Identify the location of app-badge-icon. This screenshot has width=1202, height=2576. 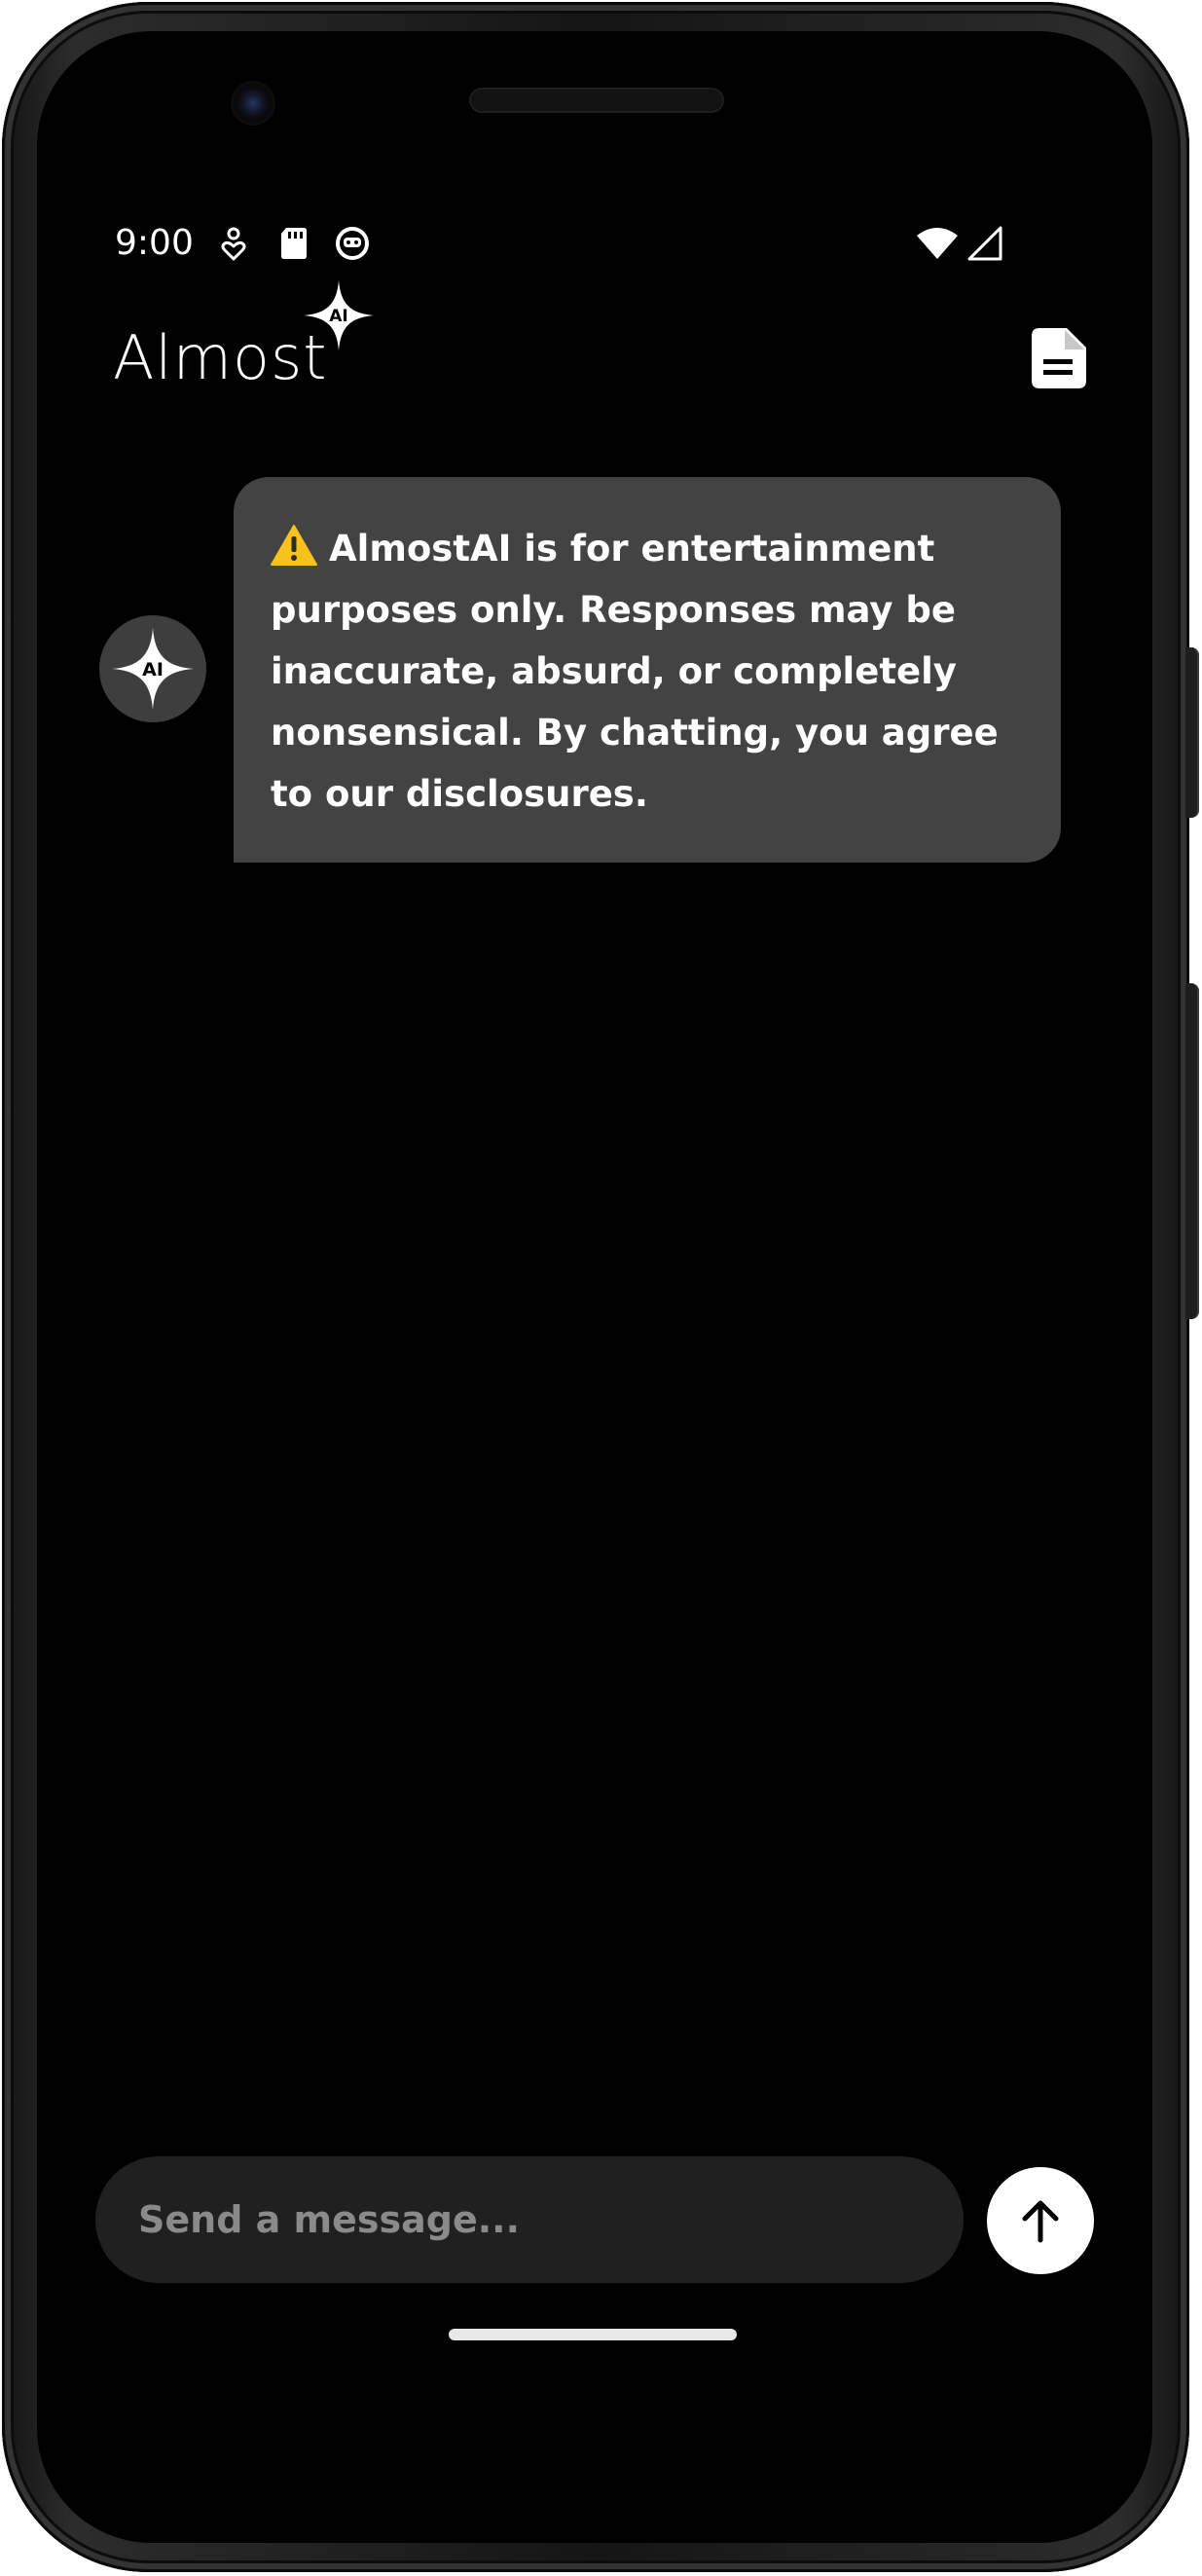
(352, 243).